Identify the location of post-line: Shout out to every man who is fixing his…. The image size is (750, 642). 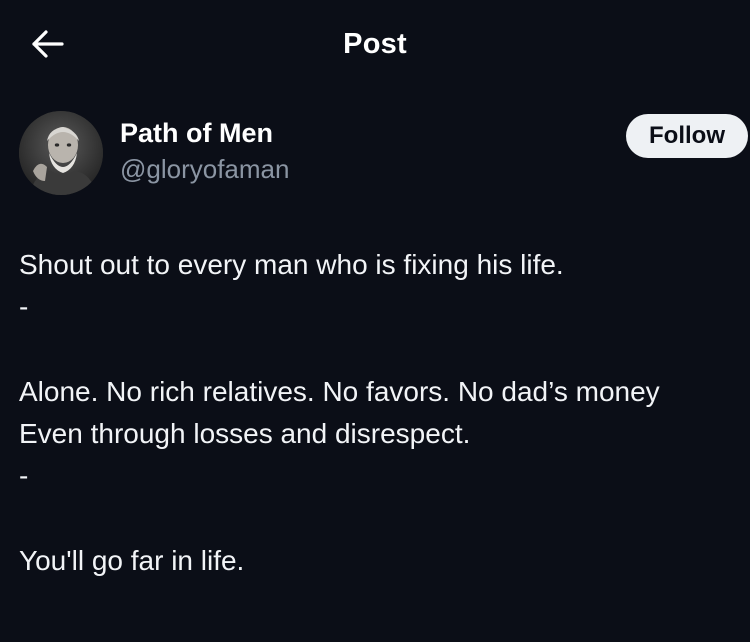
(291, 264).